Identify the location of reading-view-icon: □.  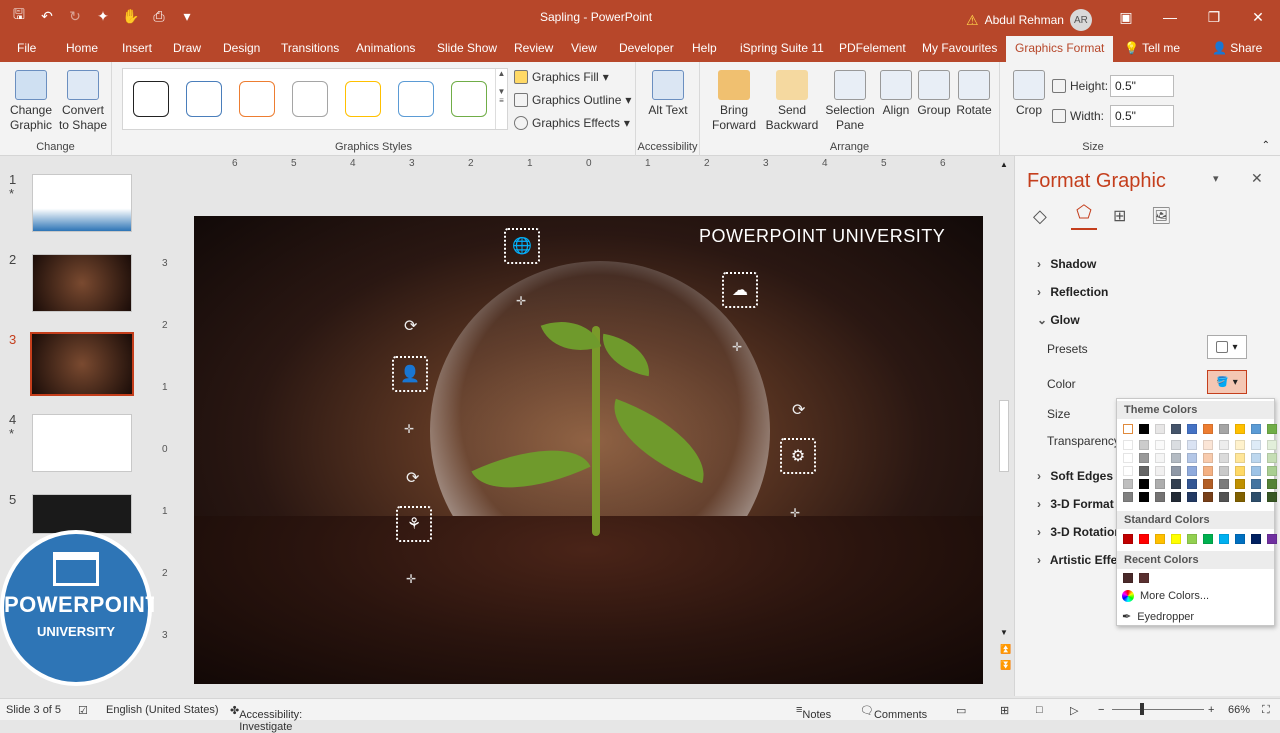
(1039, 710).